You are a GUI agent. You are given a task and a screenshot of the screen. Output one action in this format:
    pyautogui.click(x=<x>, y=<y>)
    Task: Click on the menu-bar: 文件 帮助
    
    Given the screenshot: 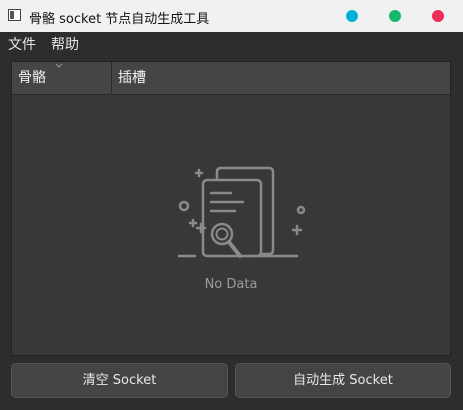 What is the action you would take?
    pyautogui.click(x=231, y=44)
    